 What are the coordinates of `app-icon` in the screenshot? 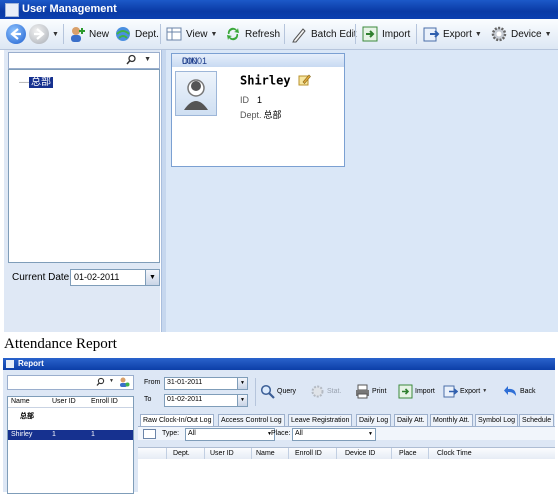 It's located at (12, 10).